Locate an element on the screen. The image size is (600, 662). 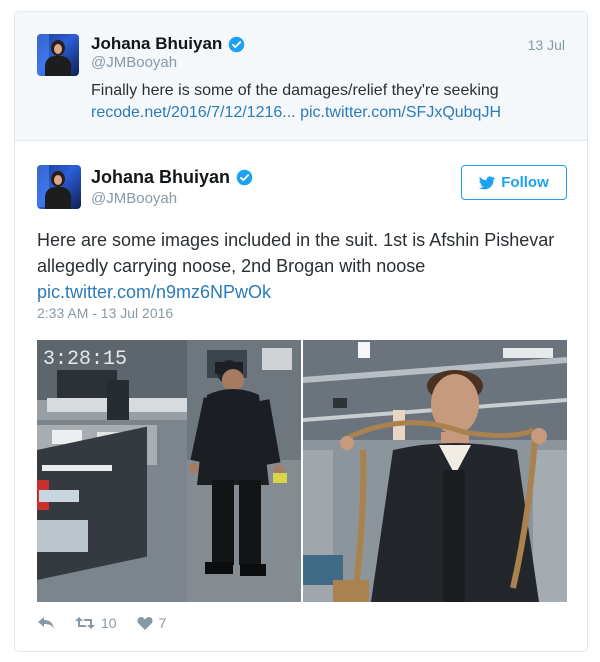
retweet-icon is located at coordinates (85, 623).